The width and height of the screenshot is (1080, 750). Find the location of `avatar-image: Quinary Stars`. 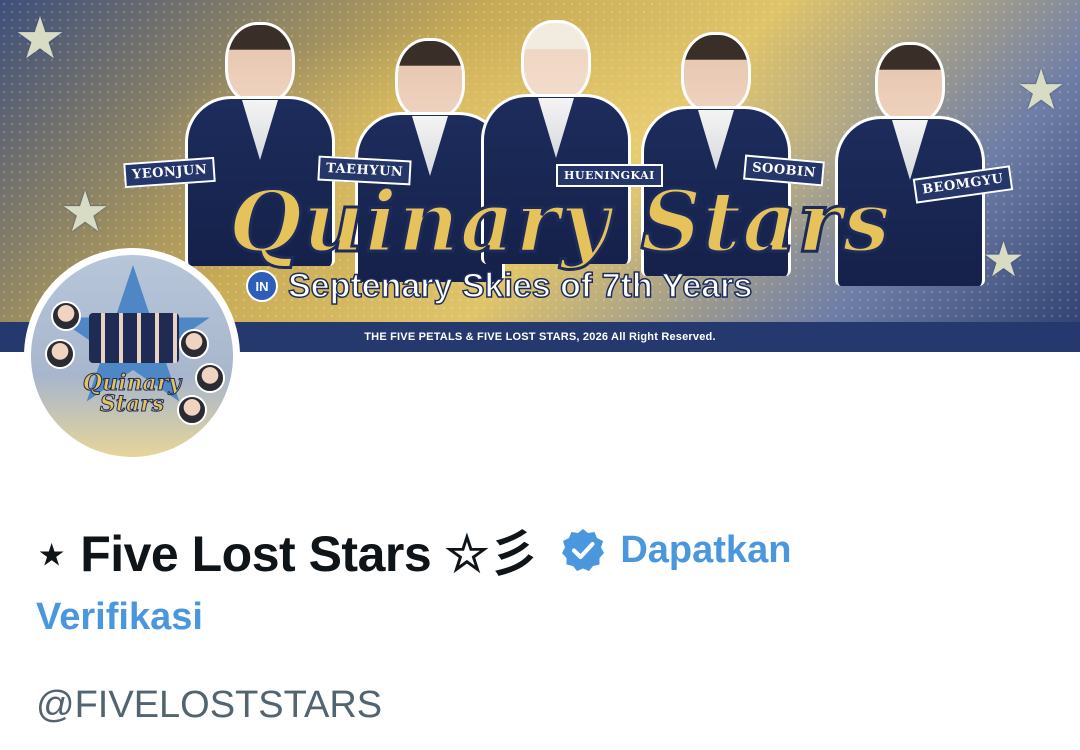

avatar-image: Quinary Stars is located at coordinates (132, 356).